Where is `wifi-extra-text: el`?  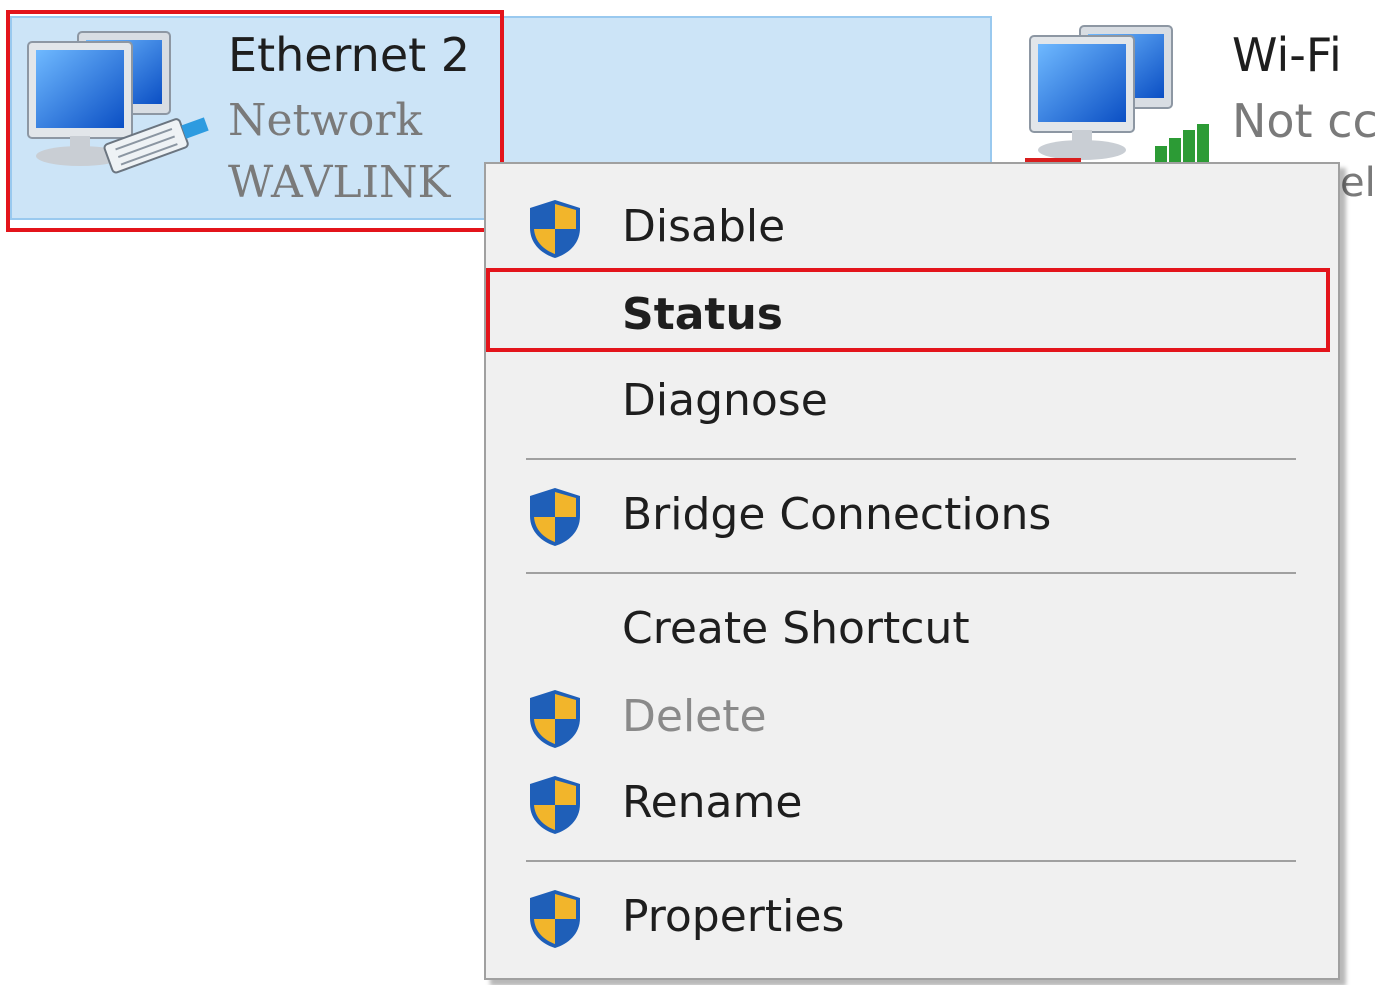 wifi-extra-text: el is located at coordinates (1358, 183).